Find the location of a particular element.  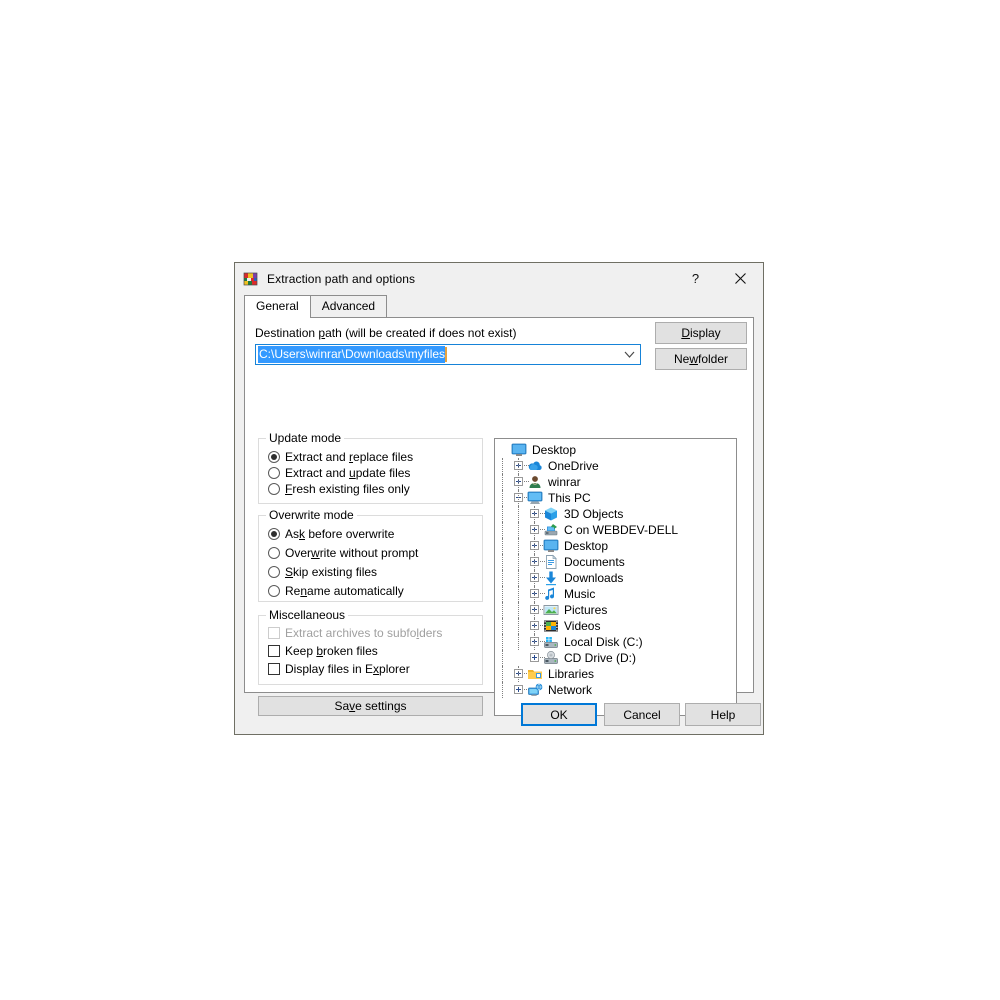

tree-item-libraries: Libraries is located at coordinates (615, 674).